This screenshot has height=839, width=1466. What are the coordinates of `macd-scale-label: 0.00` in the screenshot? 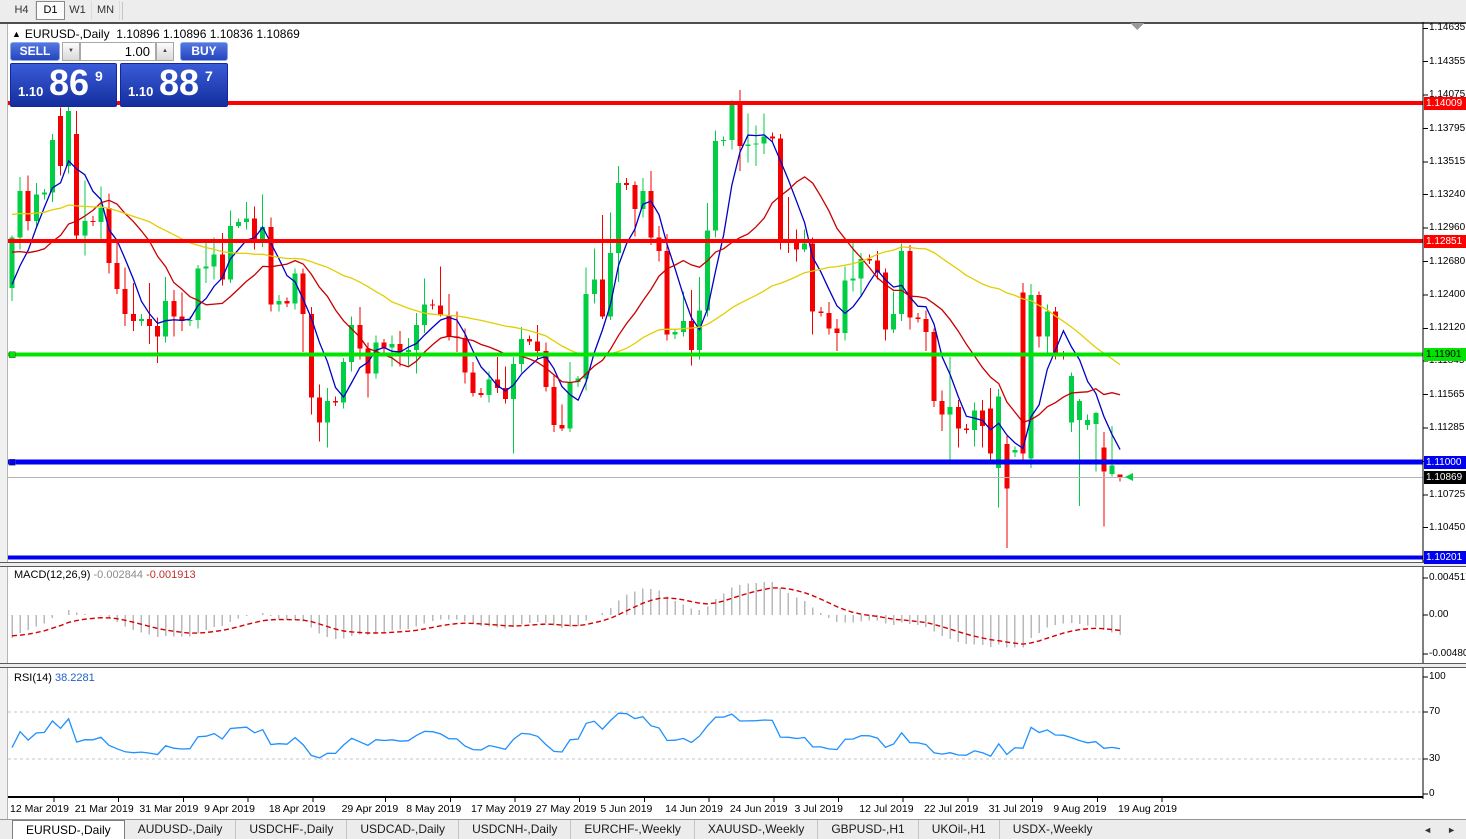 It's located at (1439, 614).